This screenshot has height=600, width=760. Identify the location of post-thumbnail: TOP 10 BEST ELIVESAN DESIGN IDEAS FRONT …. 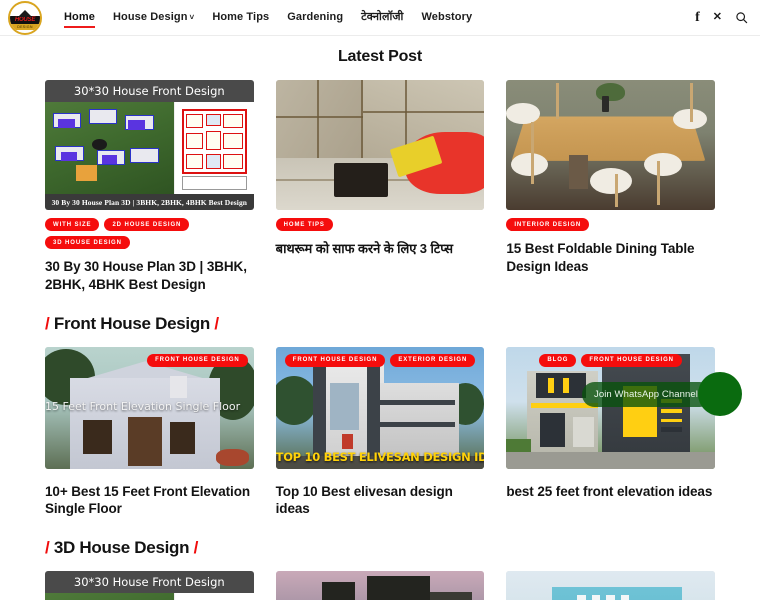
(380, 407).